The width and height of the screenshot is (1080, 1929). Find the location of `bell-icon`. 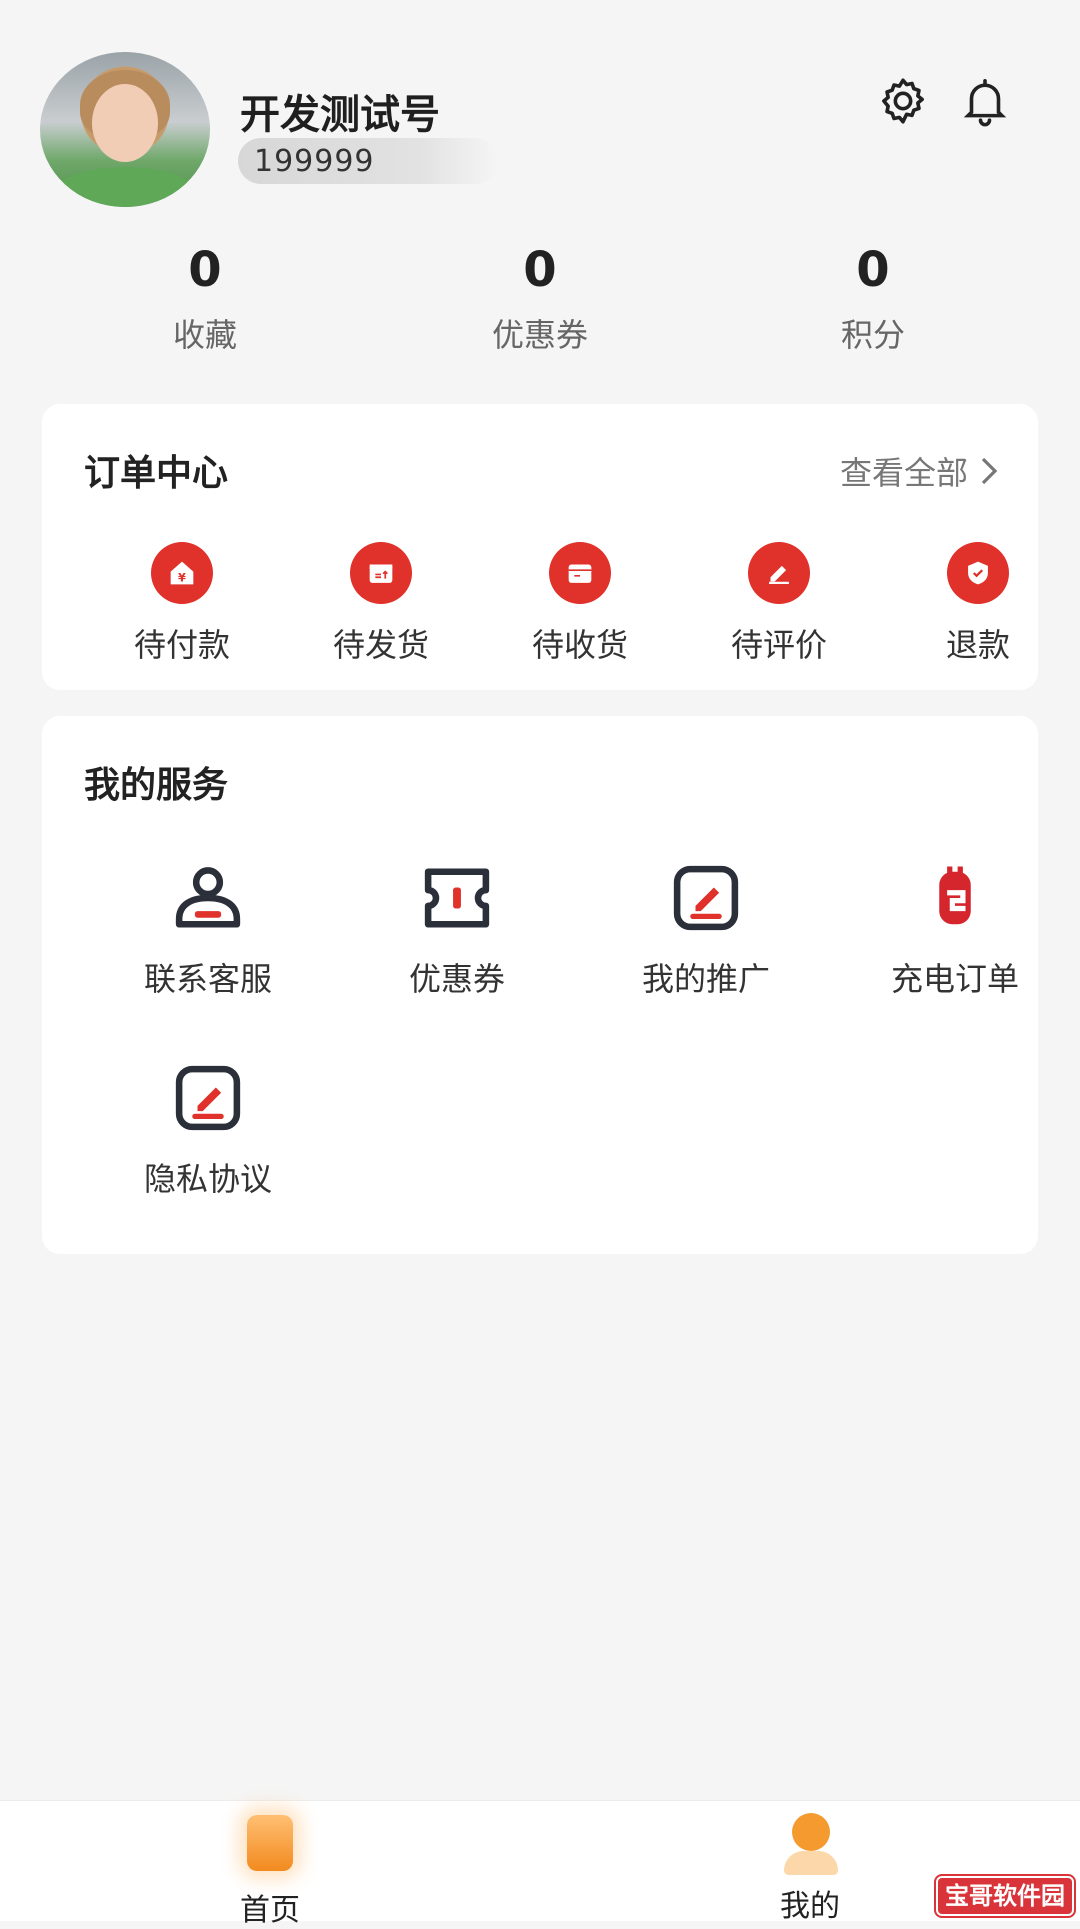

bell-icon is located at coordinates (985, 101).